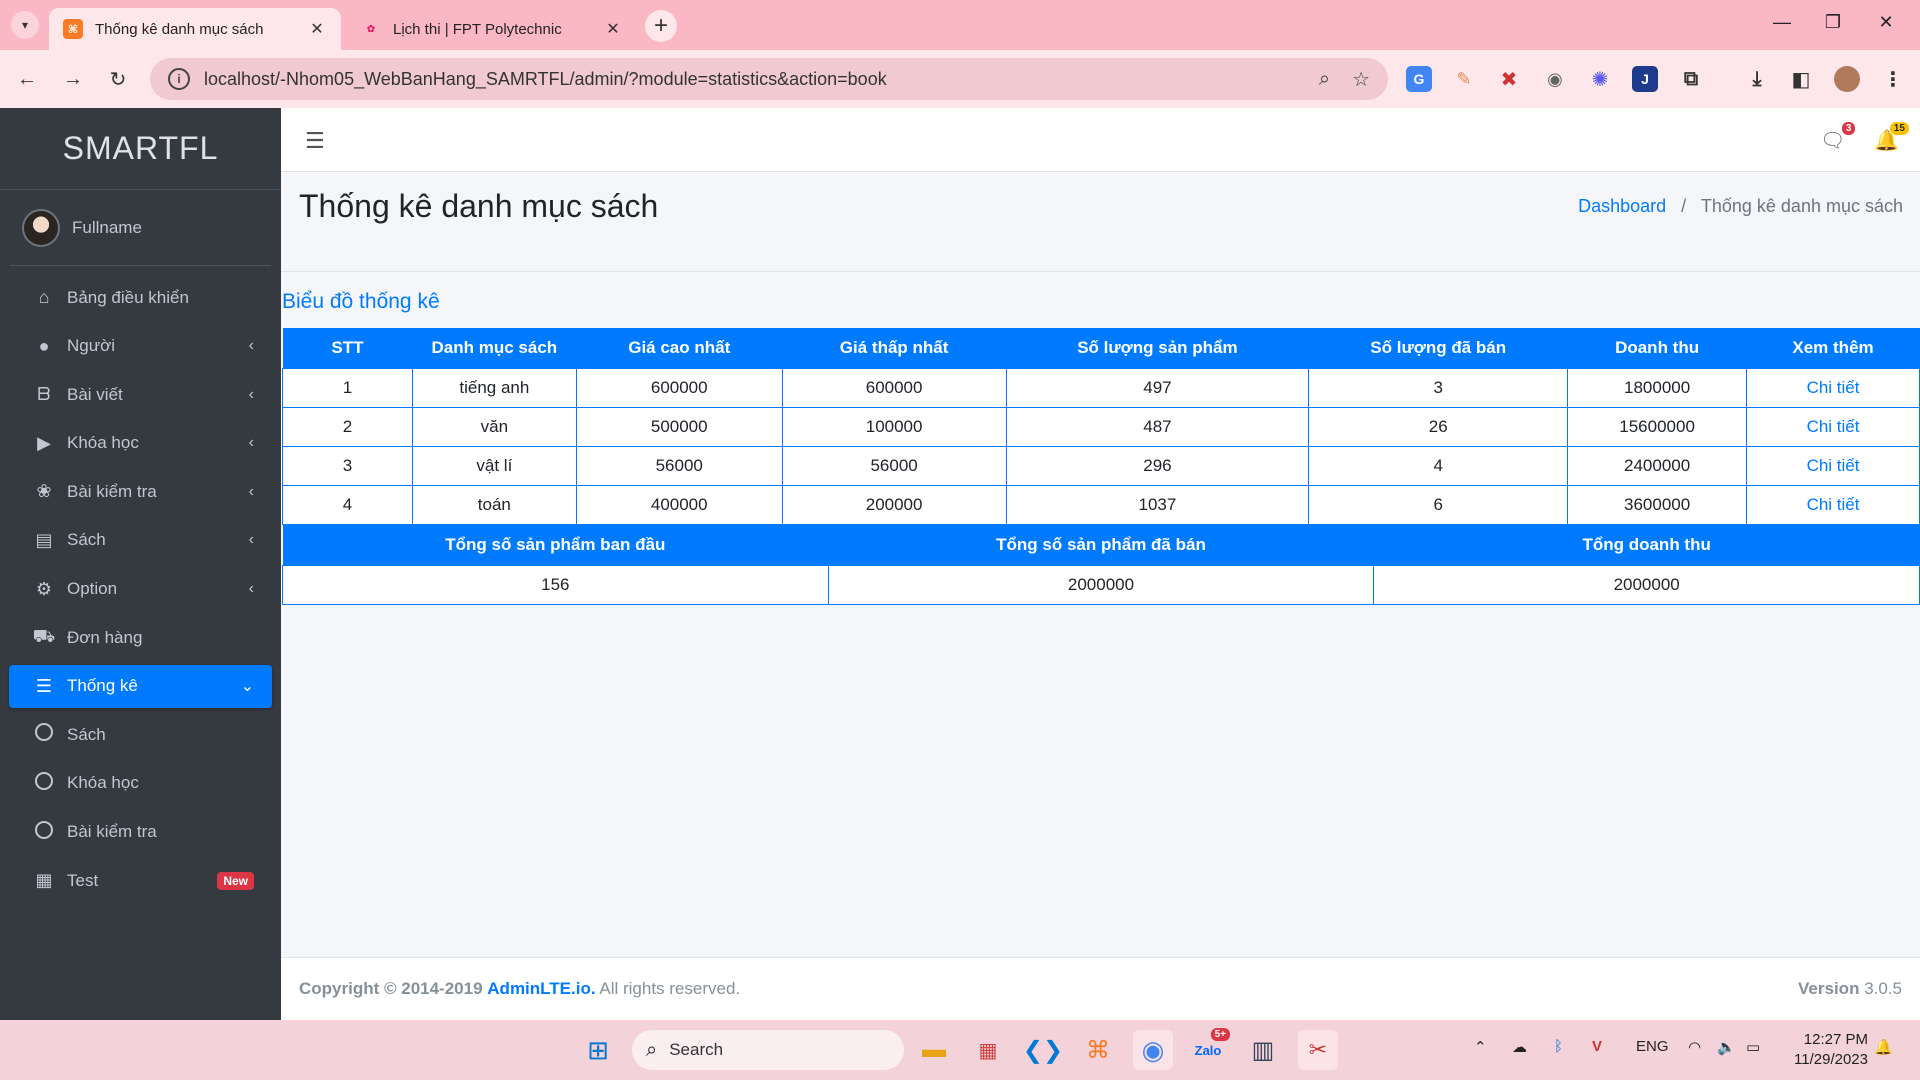 The image size is (1920, 1080). Describe the element at coordinates (1801, 79) in the screenshot. I see `side-panel-icon: ◧` at that location.